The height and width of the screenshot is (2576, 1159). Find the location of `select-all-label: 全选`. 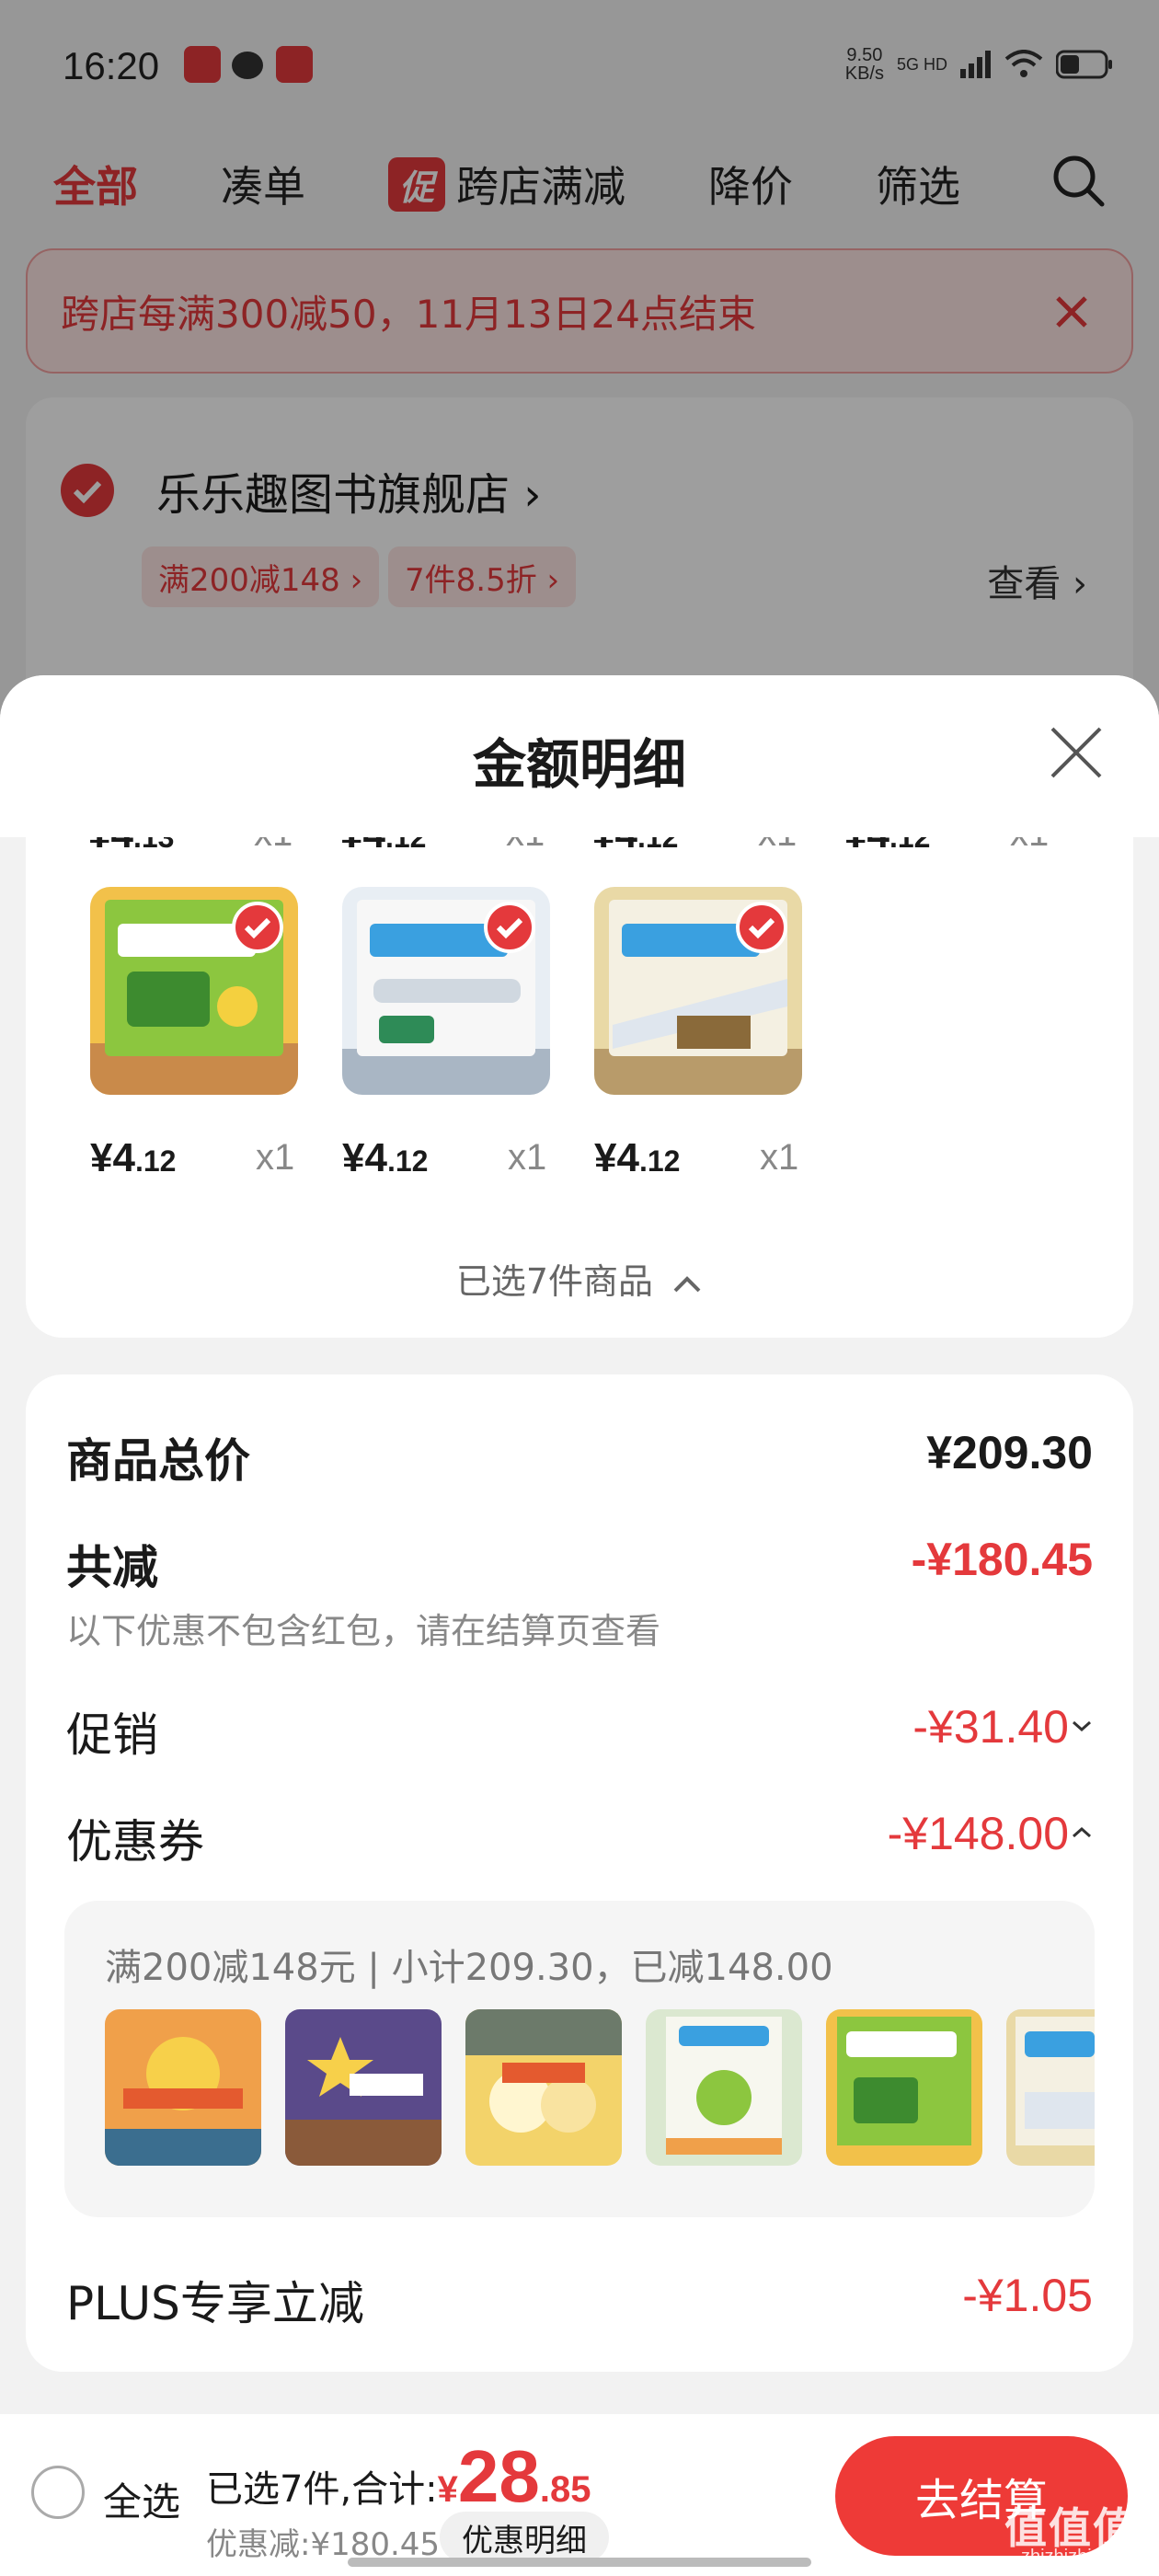

select-all-label: 全选 is located at coordinates (141, 2499).